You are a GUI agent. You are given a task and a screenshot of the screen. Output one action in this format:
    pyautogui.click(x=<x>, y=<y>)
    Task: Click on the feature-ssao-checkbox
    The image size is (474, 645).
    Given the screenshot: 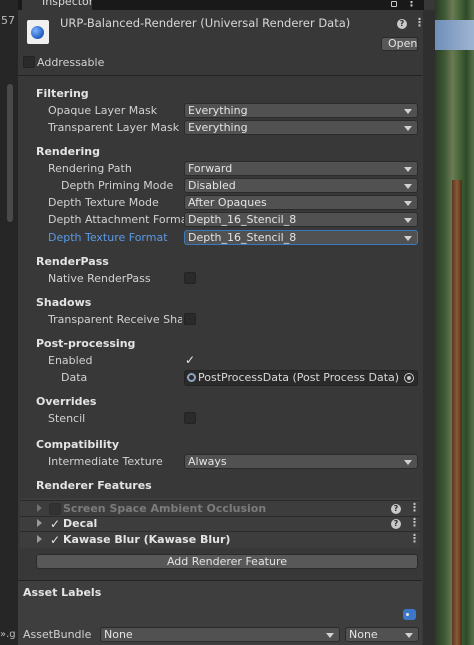 What is the action you would take?
    pyautogui.click(x=55, y=509)
    